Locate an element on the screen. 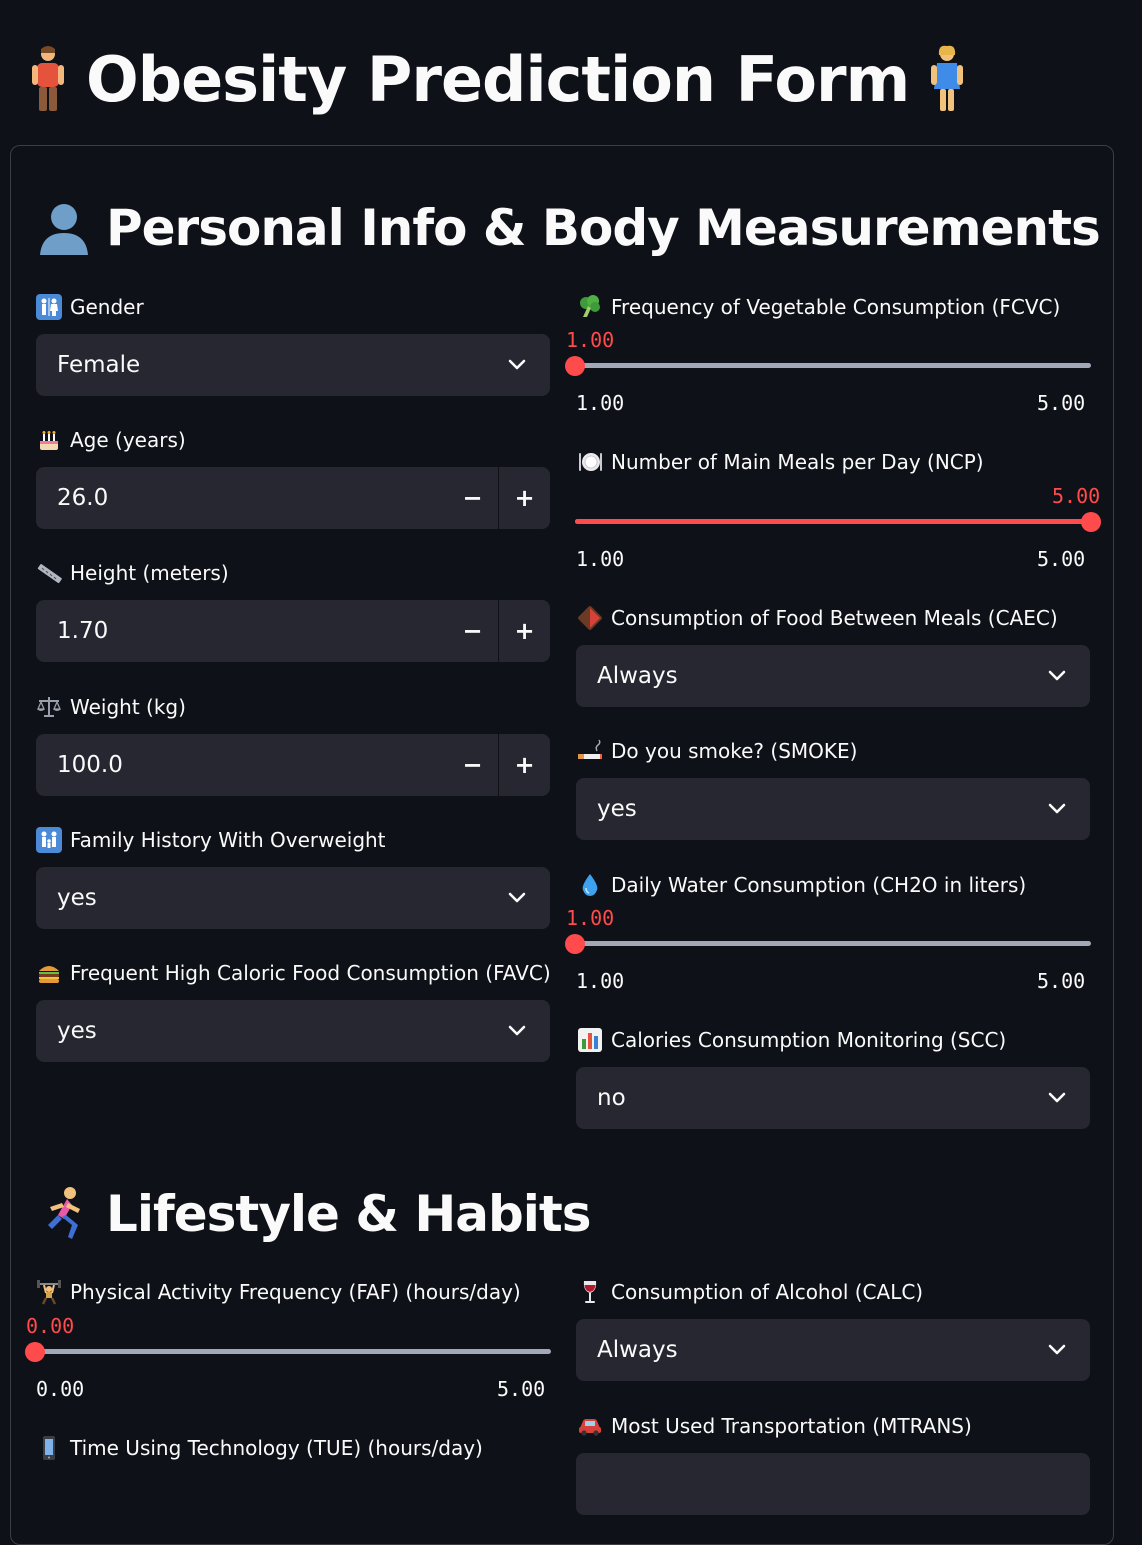 Image resolution: width=1142 pixels, height=1545 pixels. car-icon is located at coordinates (590, 1426).